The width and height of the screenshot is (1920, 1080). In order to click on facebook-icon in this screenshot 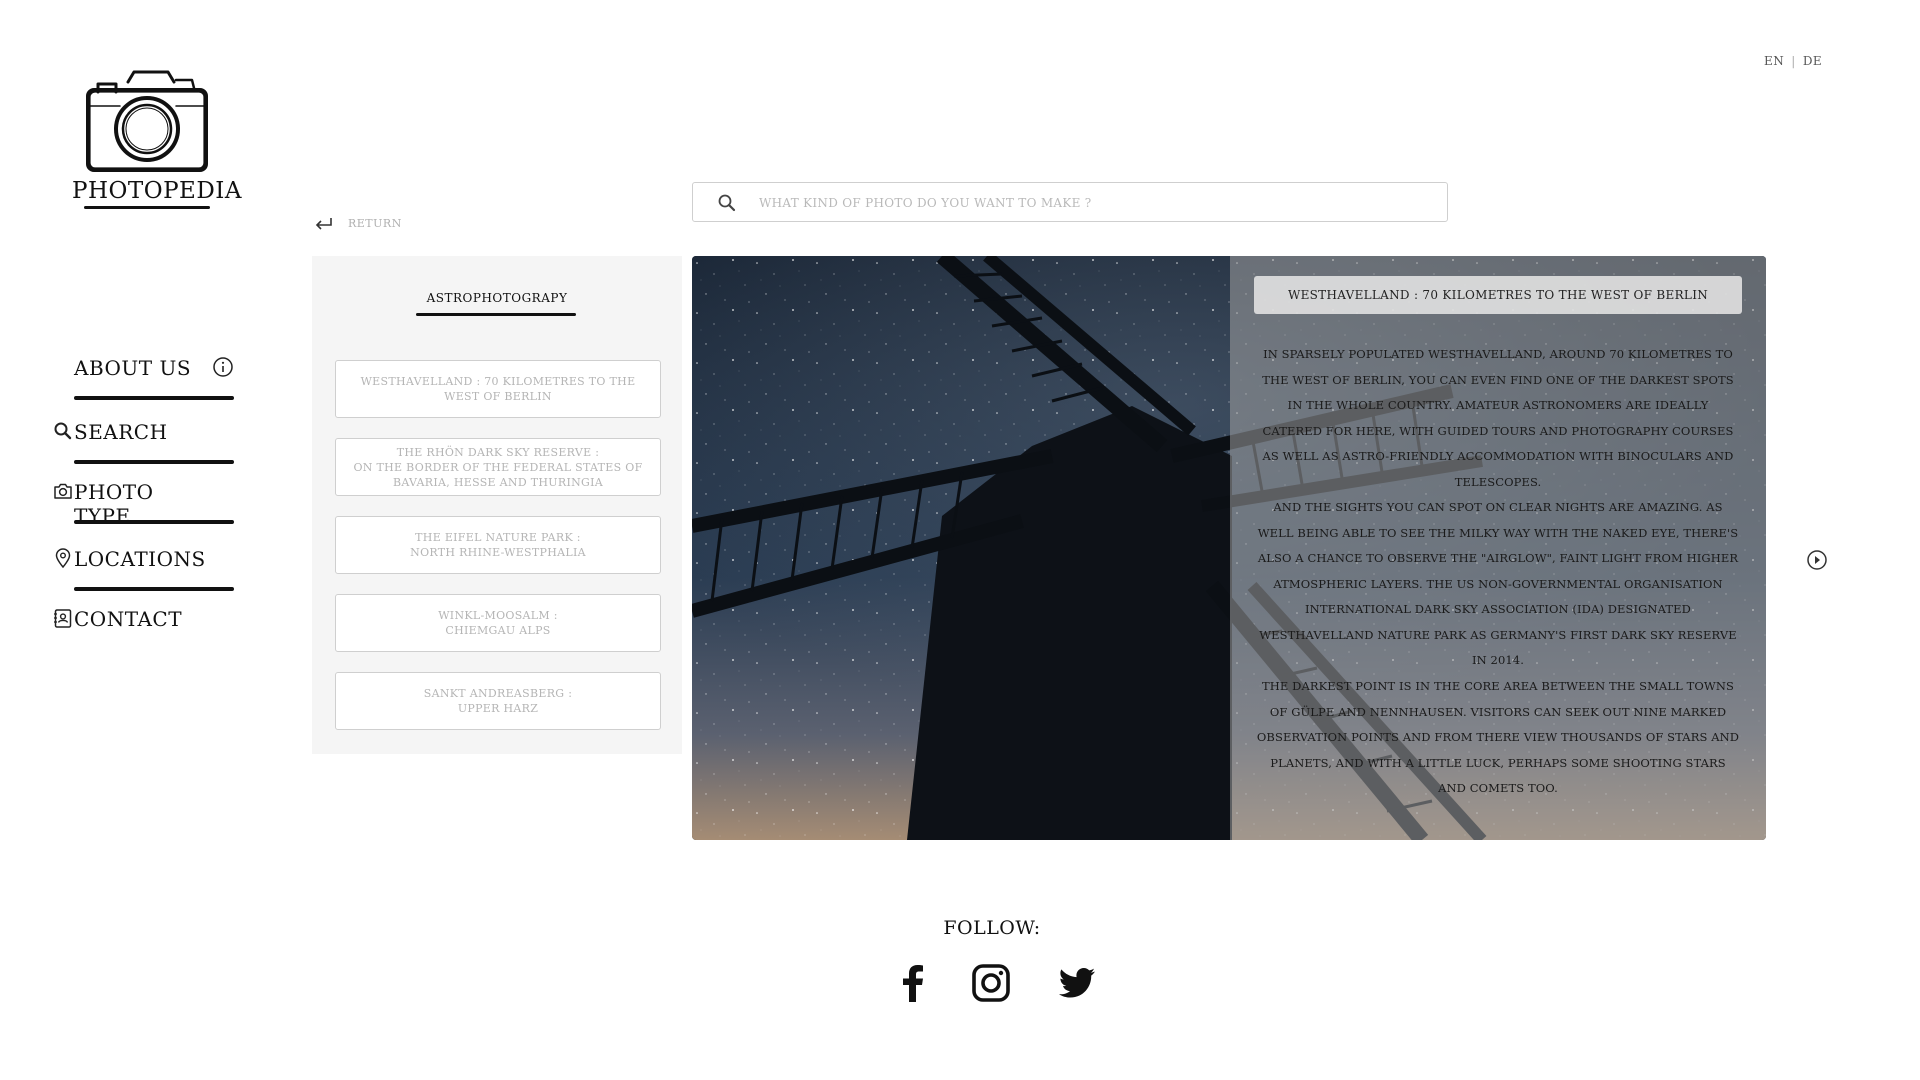, I will do `click(913, 983)`.